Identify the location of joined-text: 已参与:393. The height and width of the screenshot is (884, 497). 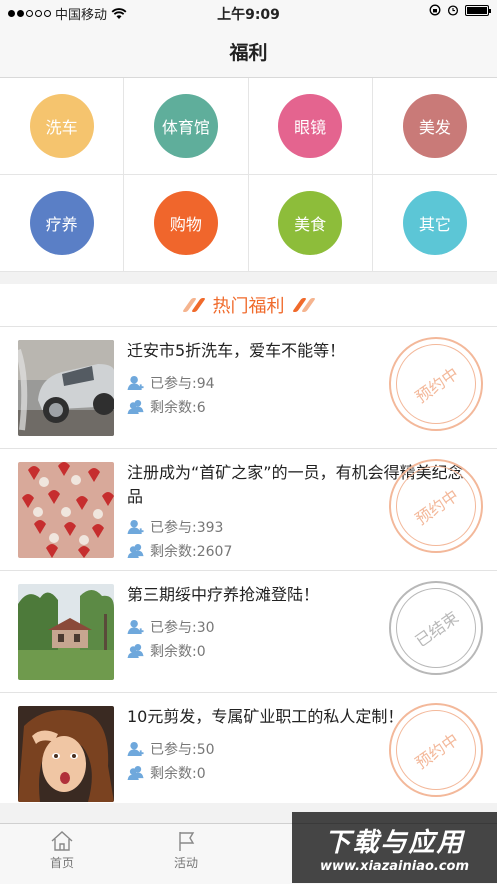
(187, 528).